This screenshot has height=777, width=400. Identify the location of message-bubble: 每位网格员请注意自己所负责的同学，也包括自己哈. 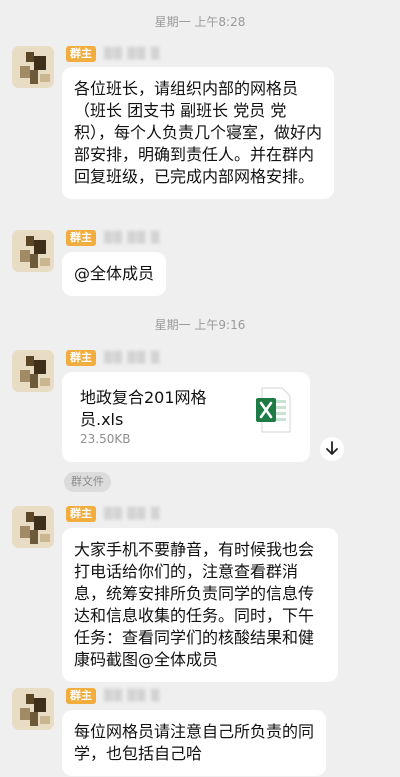
(194, 743).